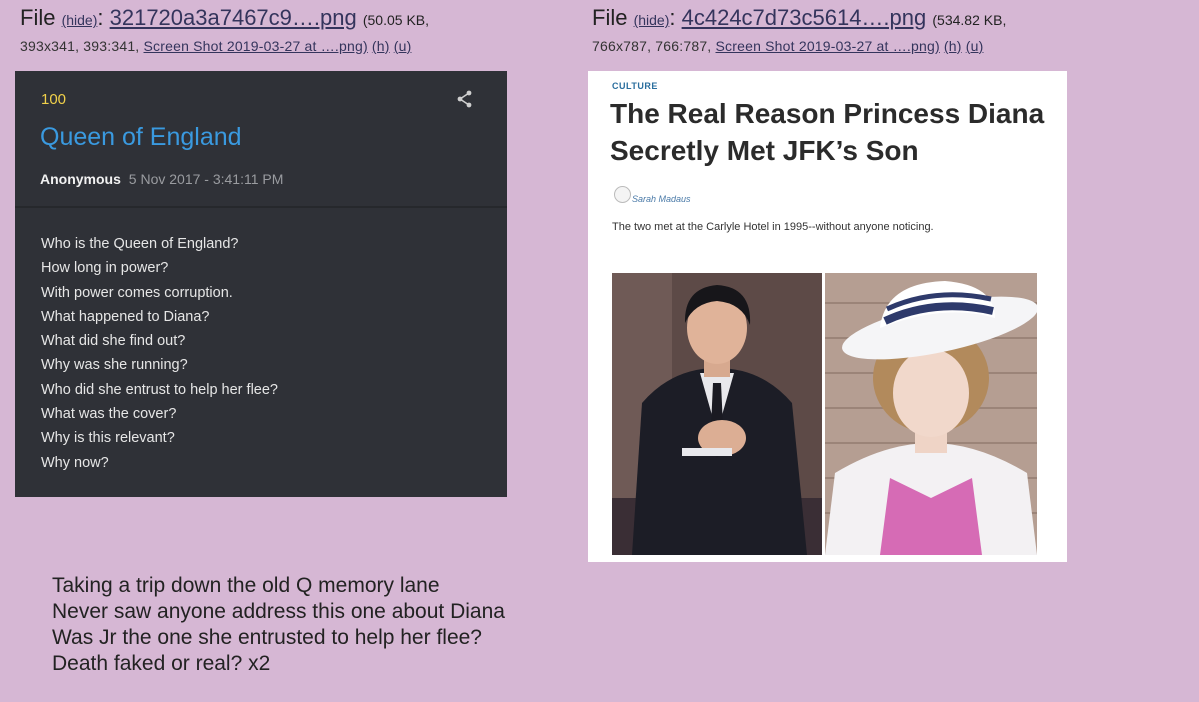  Describe the element at coordinates (105, 268) in the screenshot. I see `post-line: How long in power?` at that location.